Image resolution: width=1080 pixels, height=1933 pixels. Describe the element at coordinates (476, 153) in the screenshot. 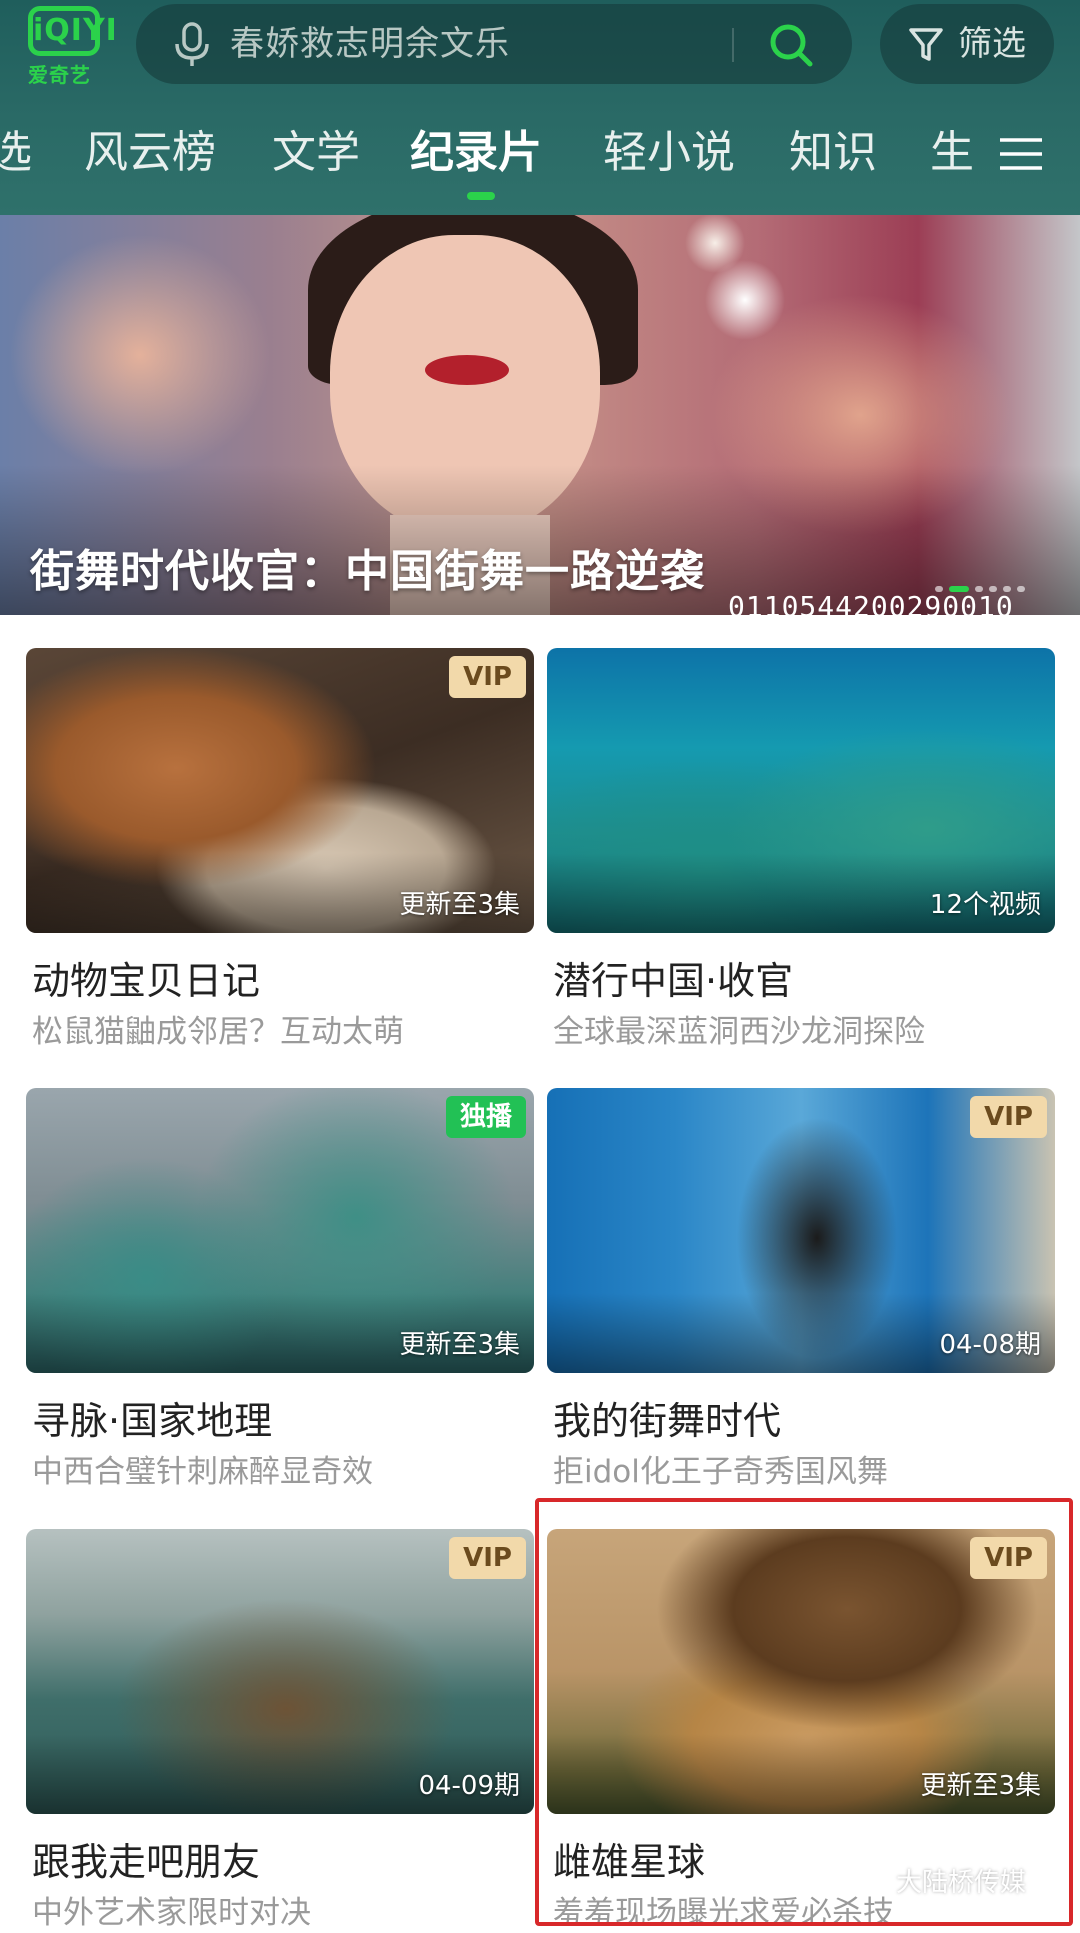

I see `tab-documentary: 纪录片` at that location.